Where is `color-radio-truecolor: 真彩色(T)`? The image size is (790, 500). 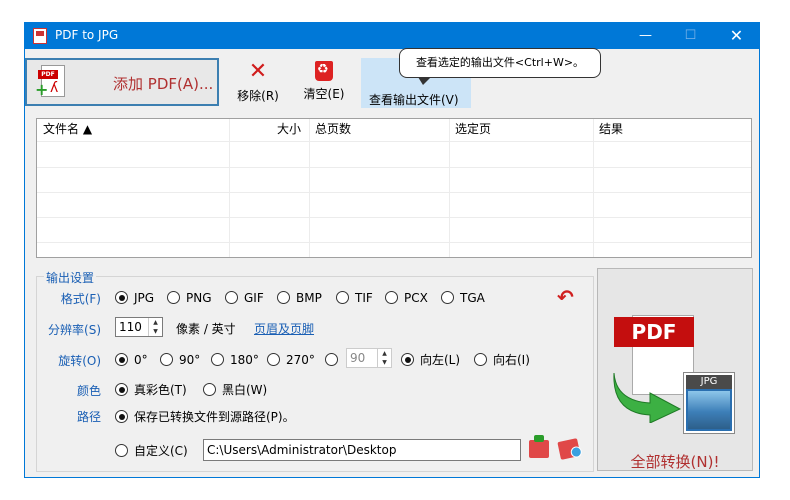 color-radio-truecolor: 真彩色(T) is located at coordinates (151, 390).